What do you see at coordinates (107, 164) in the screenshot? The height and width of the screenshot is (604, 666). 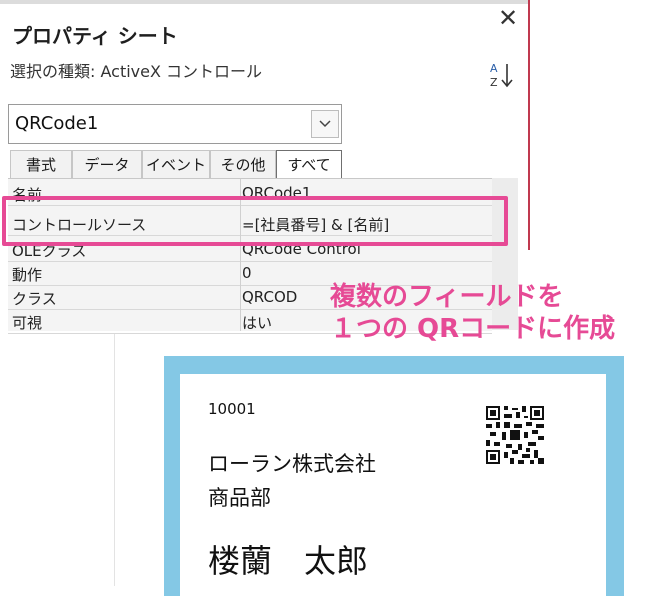 I see `tab-data: データ` at bounding box center [107, 164].